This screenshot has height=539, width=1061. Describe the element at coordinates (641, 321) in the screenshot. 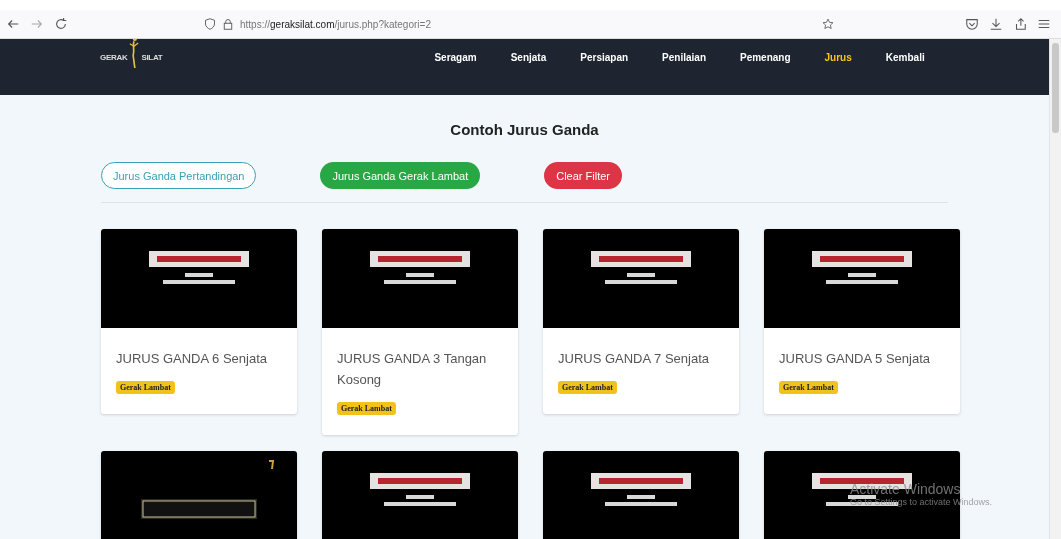

I see `video-card: JURUS GANDA 7 Senjata Gerak Lambat` at that location.